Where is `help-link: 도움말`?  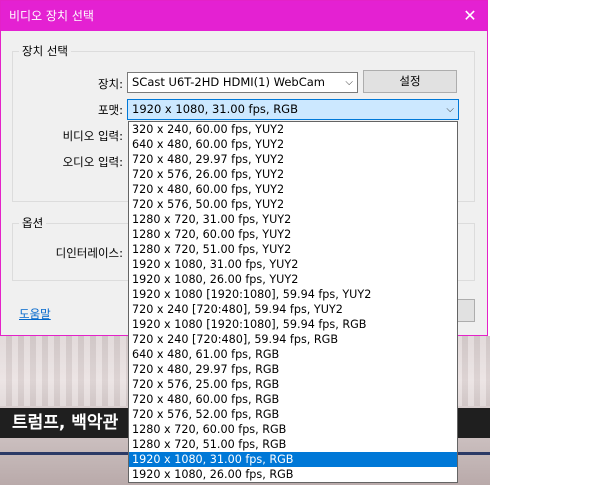 help-link: 도움말 is located at coordinates (35, 314).